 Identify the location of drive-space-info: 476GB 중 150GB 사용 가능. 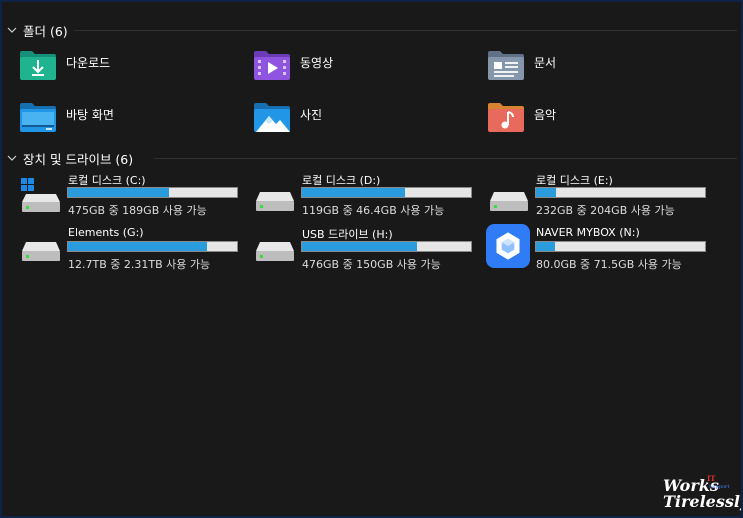
(371, 264).